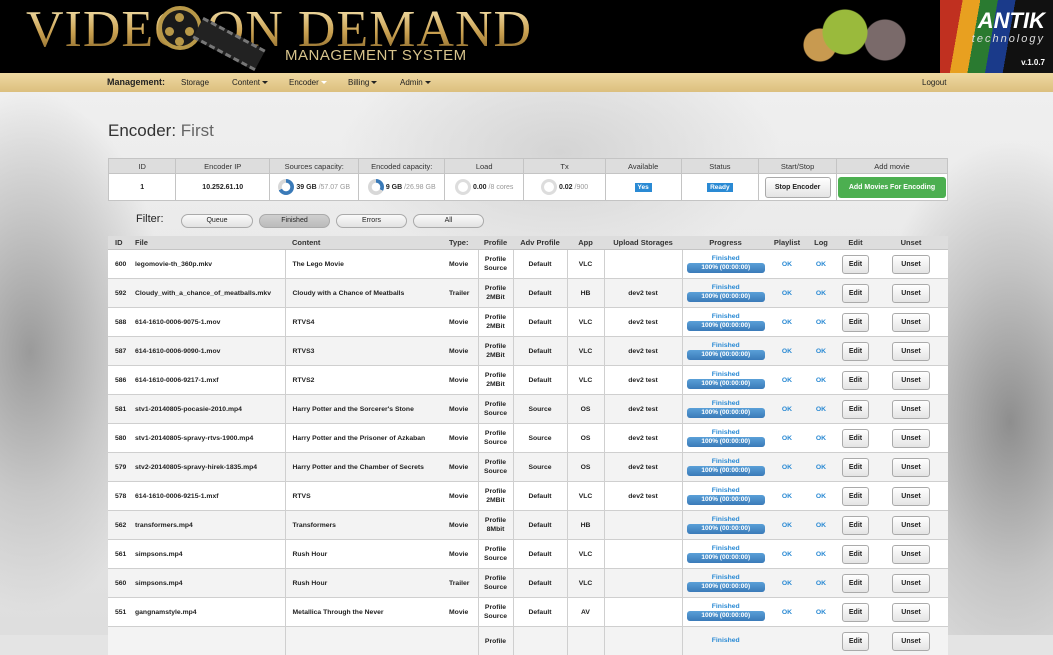 This screenshot has height=655, width=1053. What do you see at coordinates (415, 82) in the screenshot?
I see `nav-item-admin: Admin` at bounding box center [415, 82].